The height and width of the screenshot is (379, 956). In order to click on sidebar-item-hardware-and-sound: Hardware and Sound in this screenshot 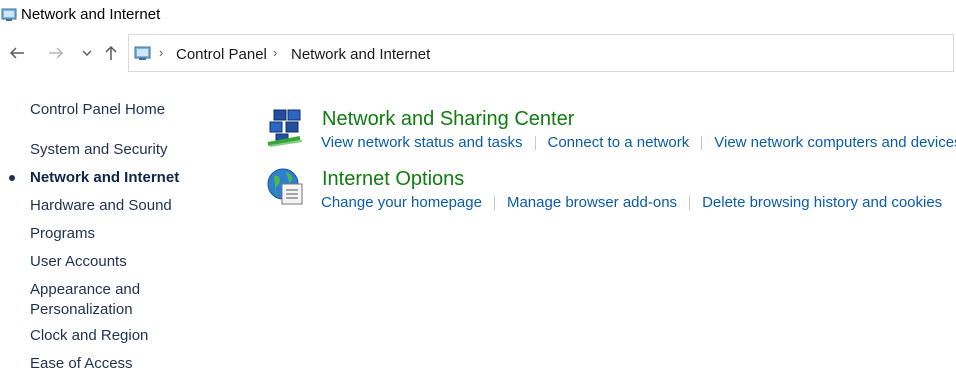, I will do `click(101, 206)`.